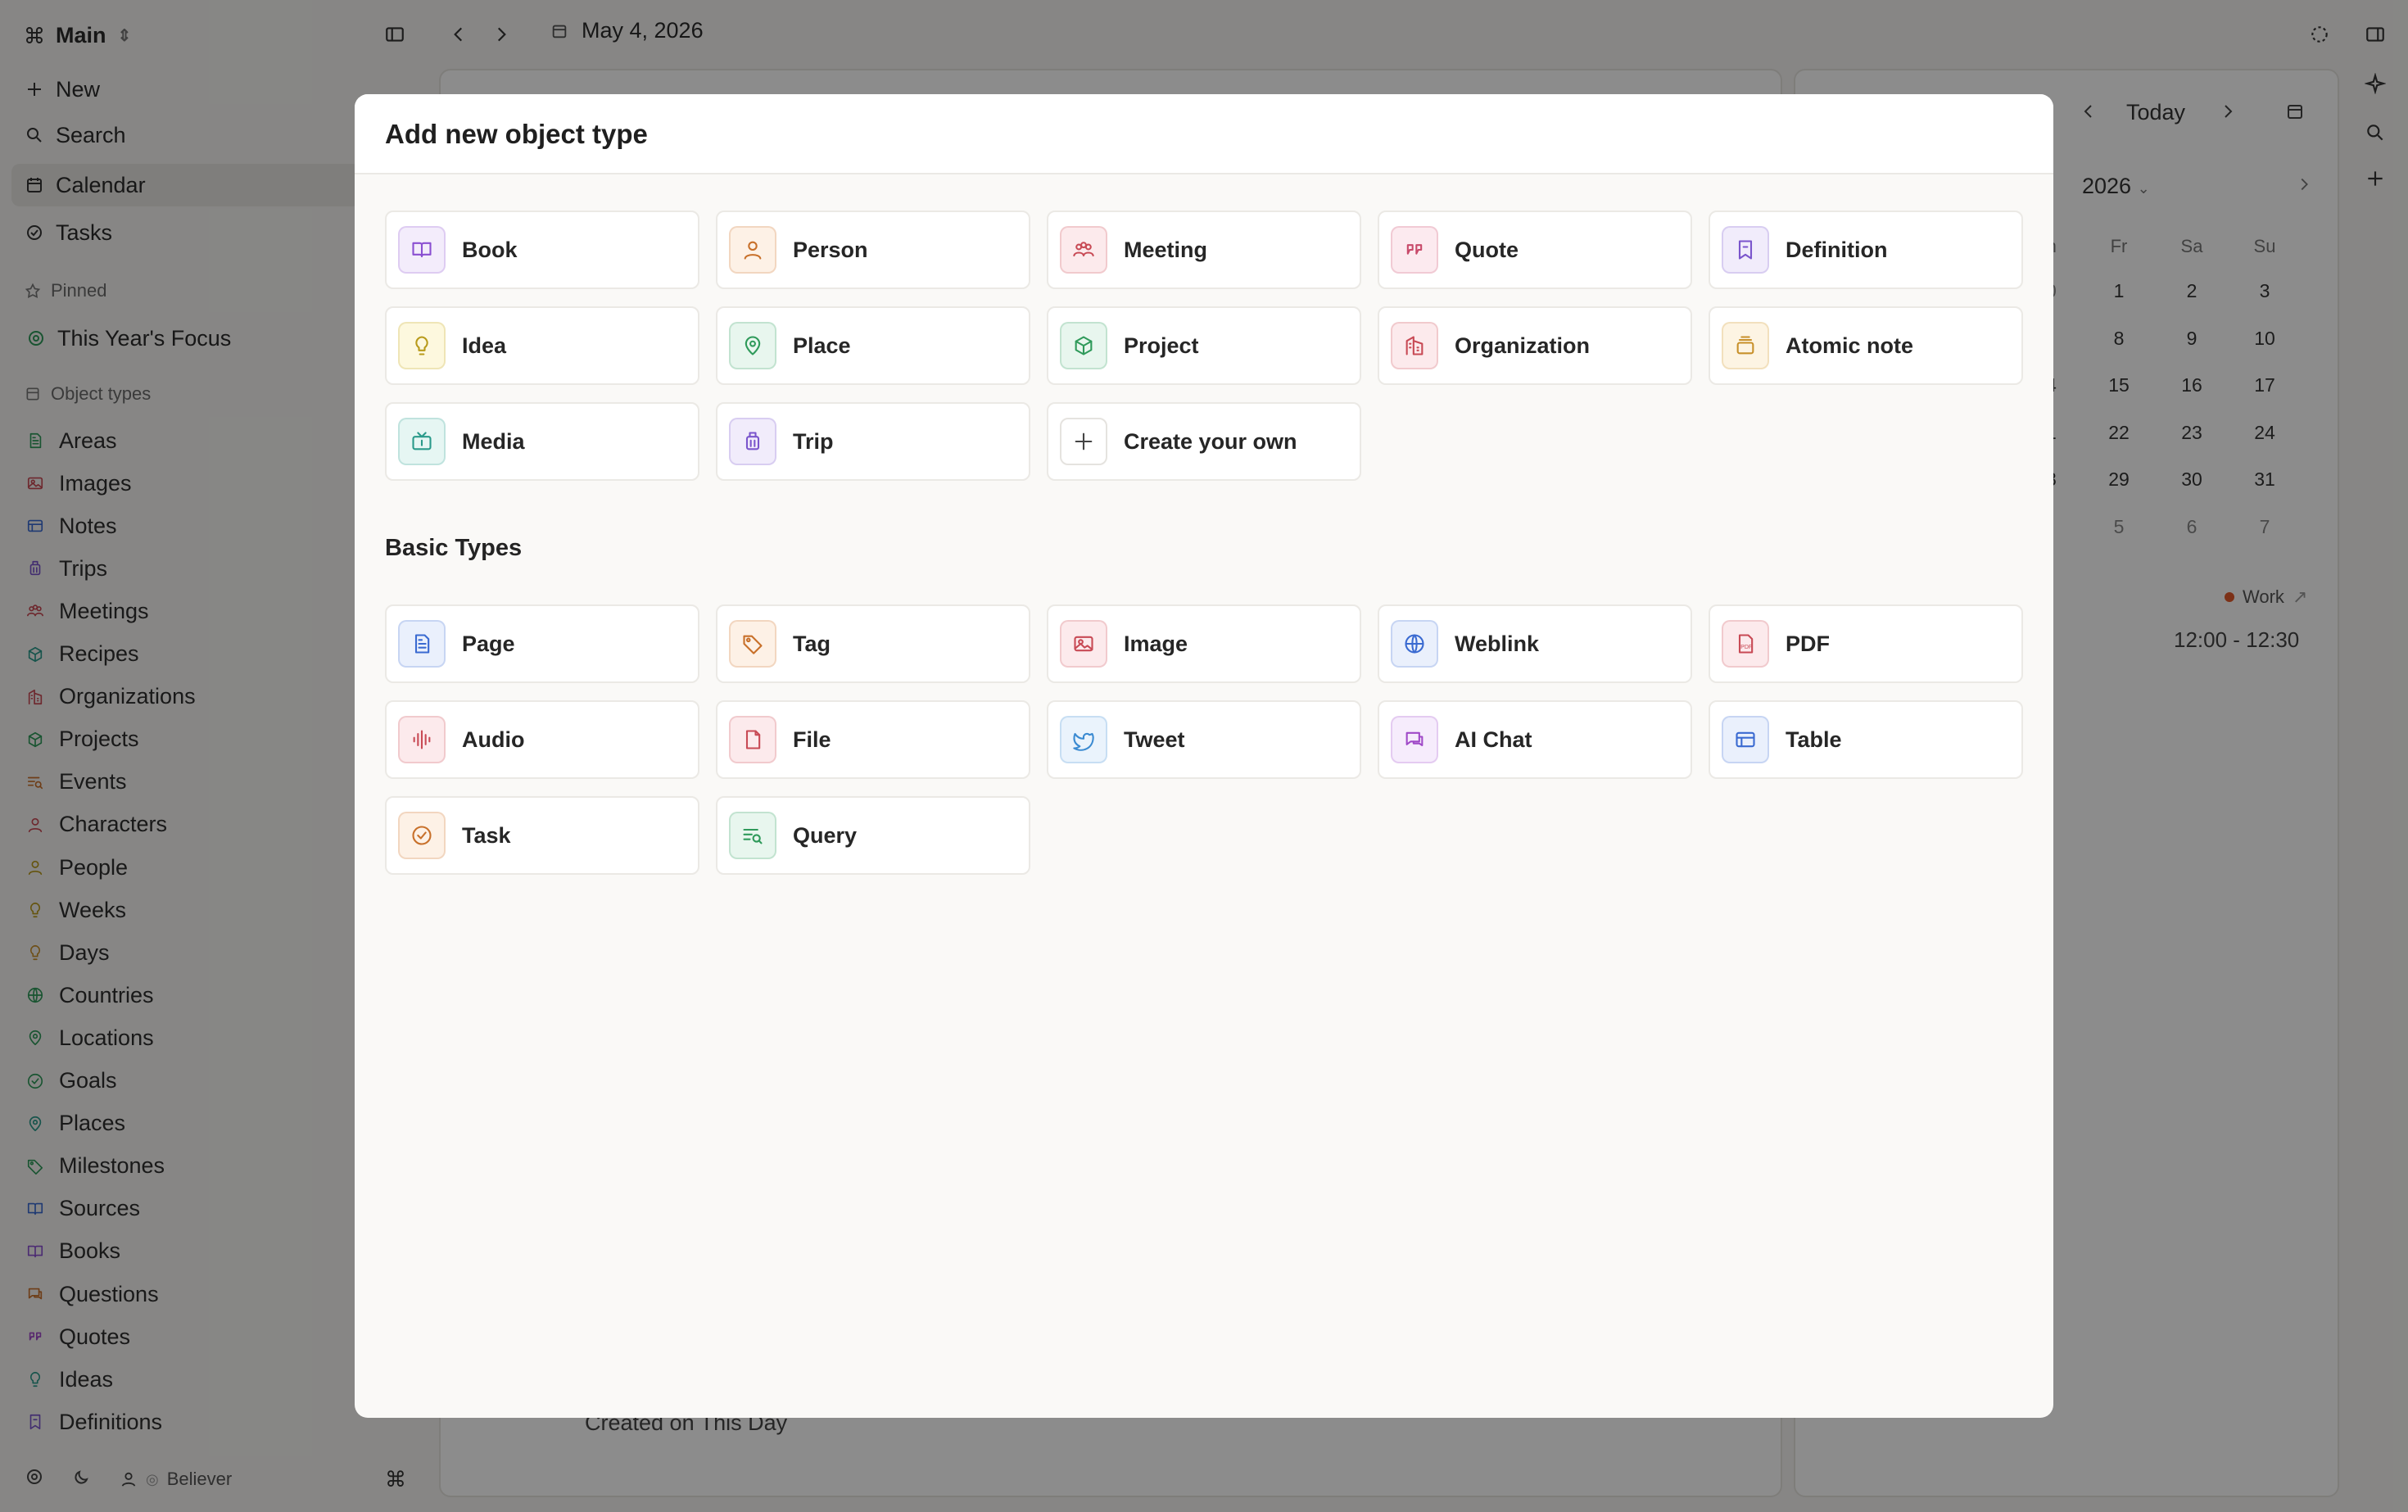 The image size is (2408, 1512). I want to click on card-label: Person, so click(830, 249).